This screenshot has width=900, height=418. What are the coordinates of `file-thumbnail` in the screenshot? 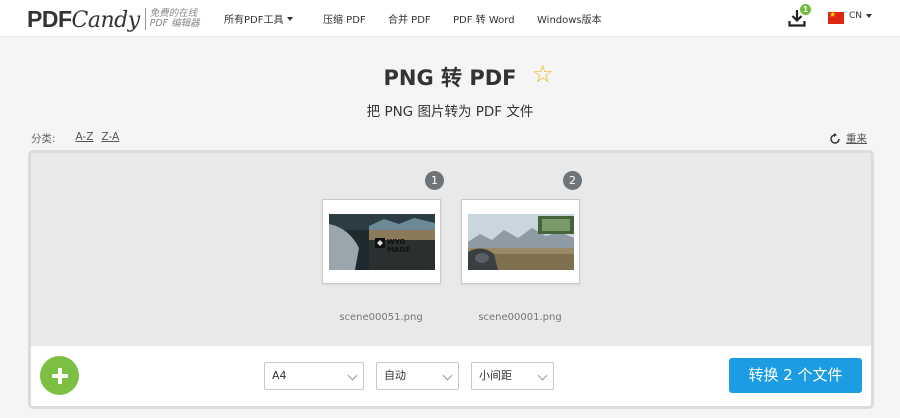 It's located at (521, 242).